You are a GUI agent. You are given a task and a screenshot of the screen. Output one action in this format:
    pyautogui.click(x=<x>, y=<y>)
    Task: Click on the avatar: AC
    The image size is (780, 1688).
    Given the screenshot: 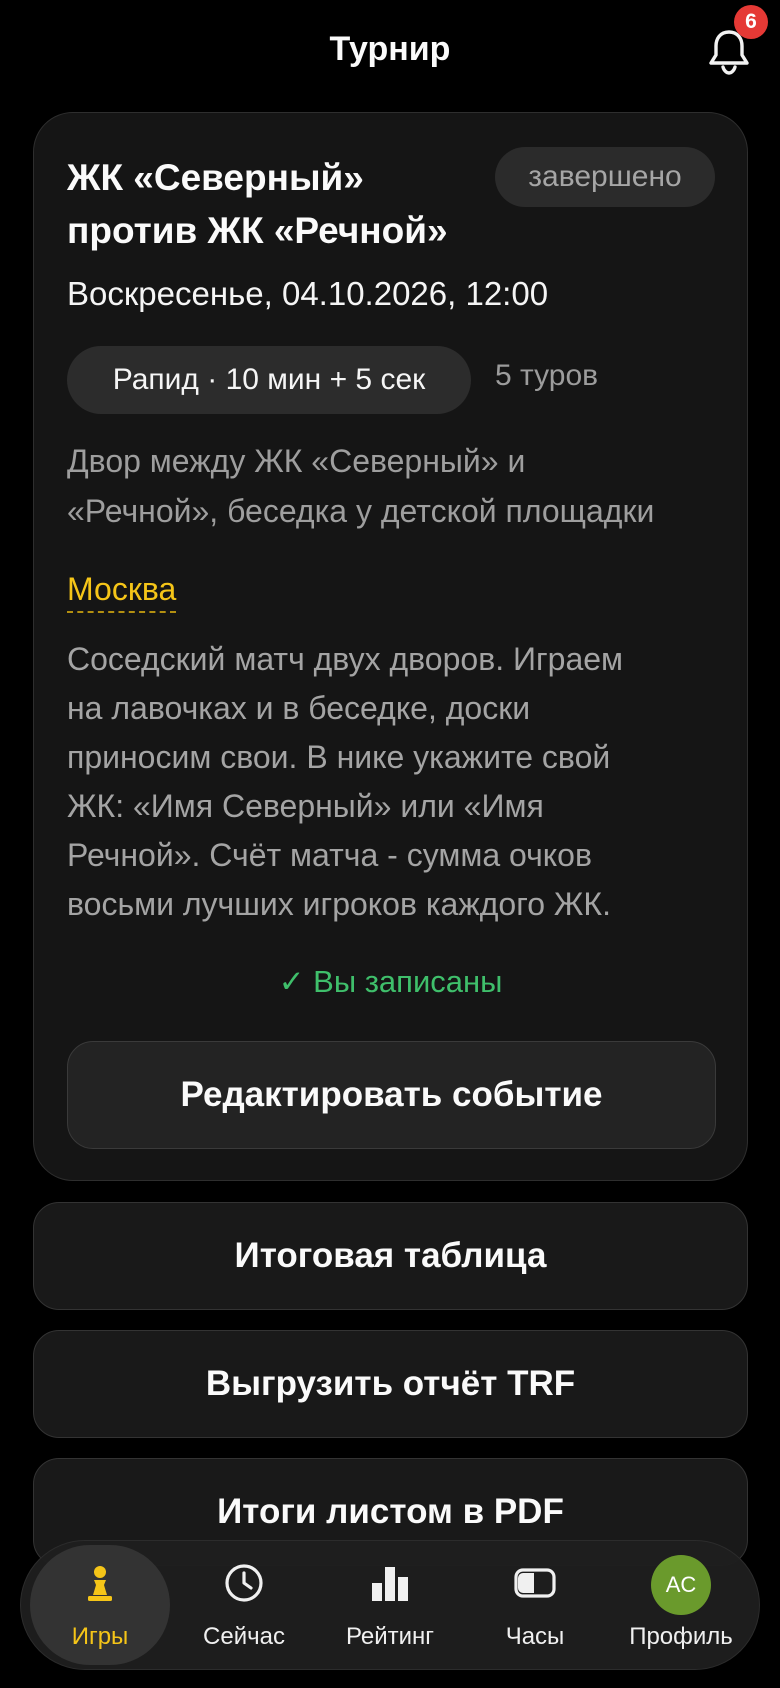 What is the action you would take?
    pyautogui.click(x=681, y=1585)
    